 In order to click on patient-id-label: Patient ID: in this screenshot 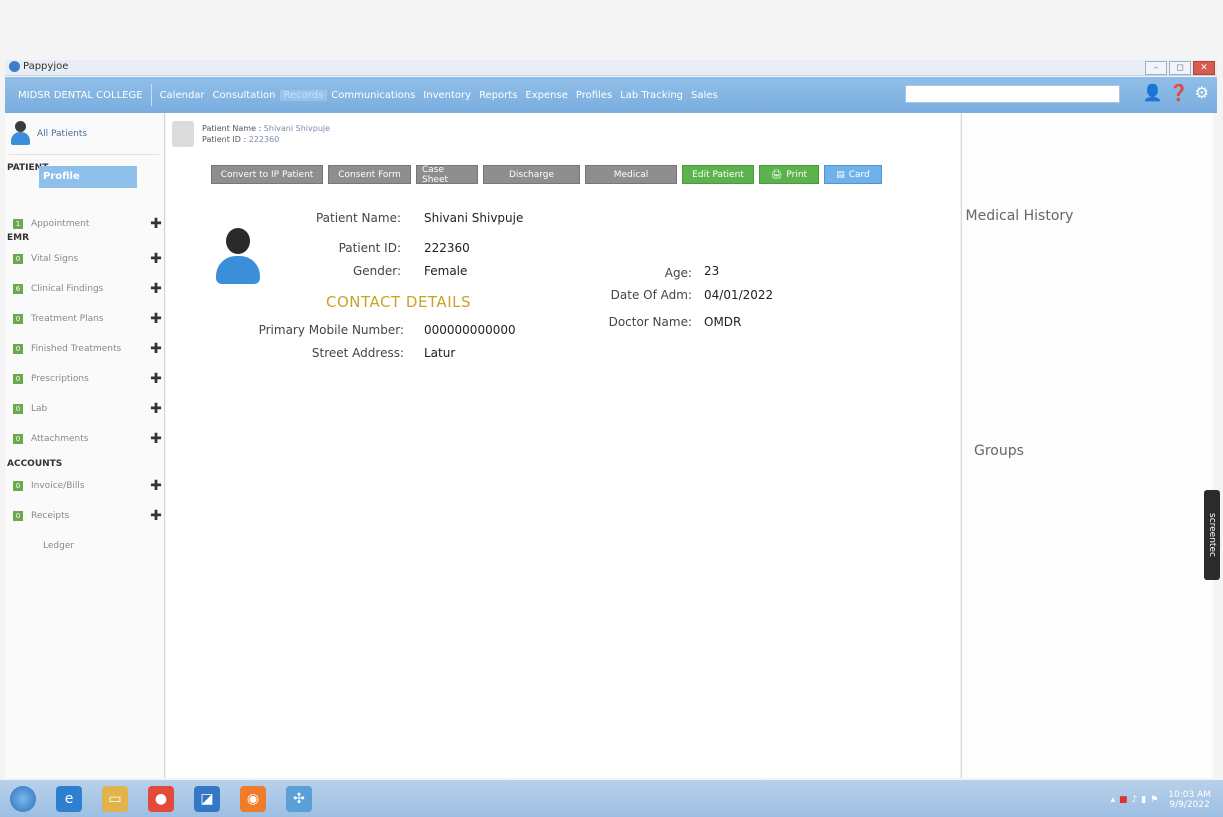, I will do `click(369, 248)`.